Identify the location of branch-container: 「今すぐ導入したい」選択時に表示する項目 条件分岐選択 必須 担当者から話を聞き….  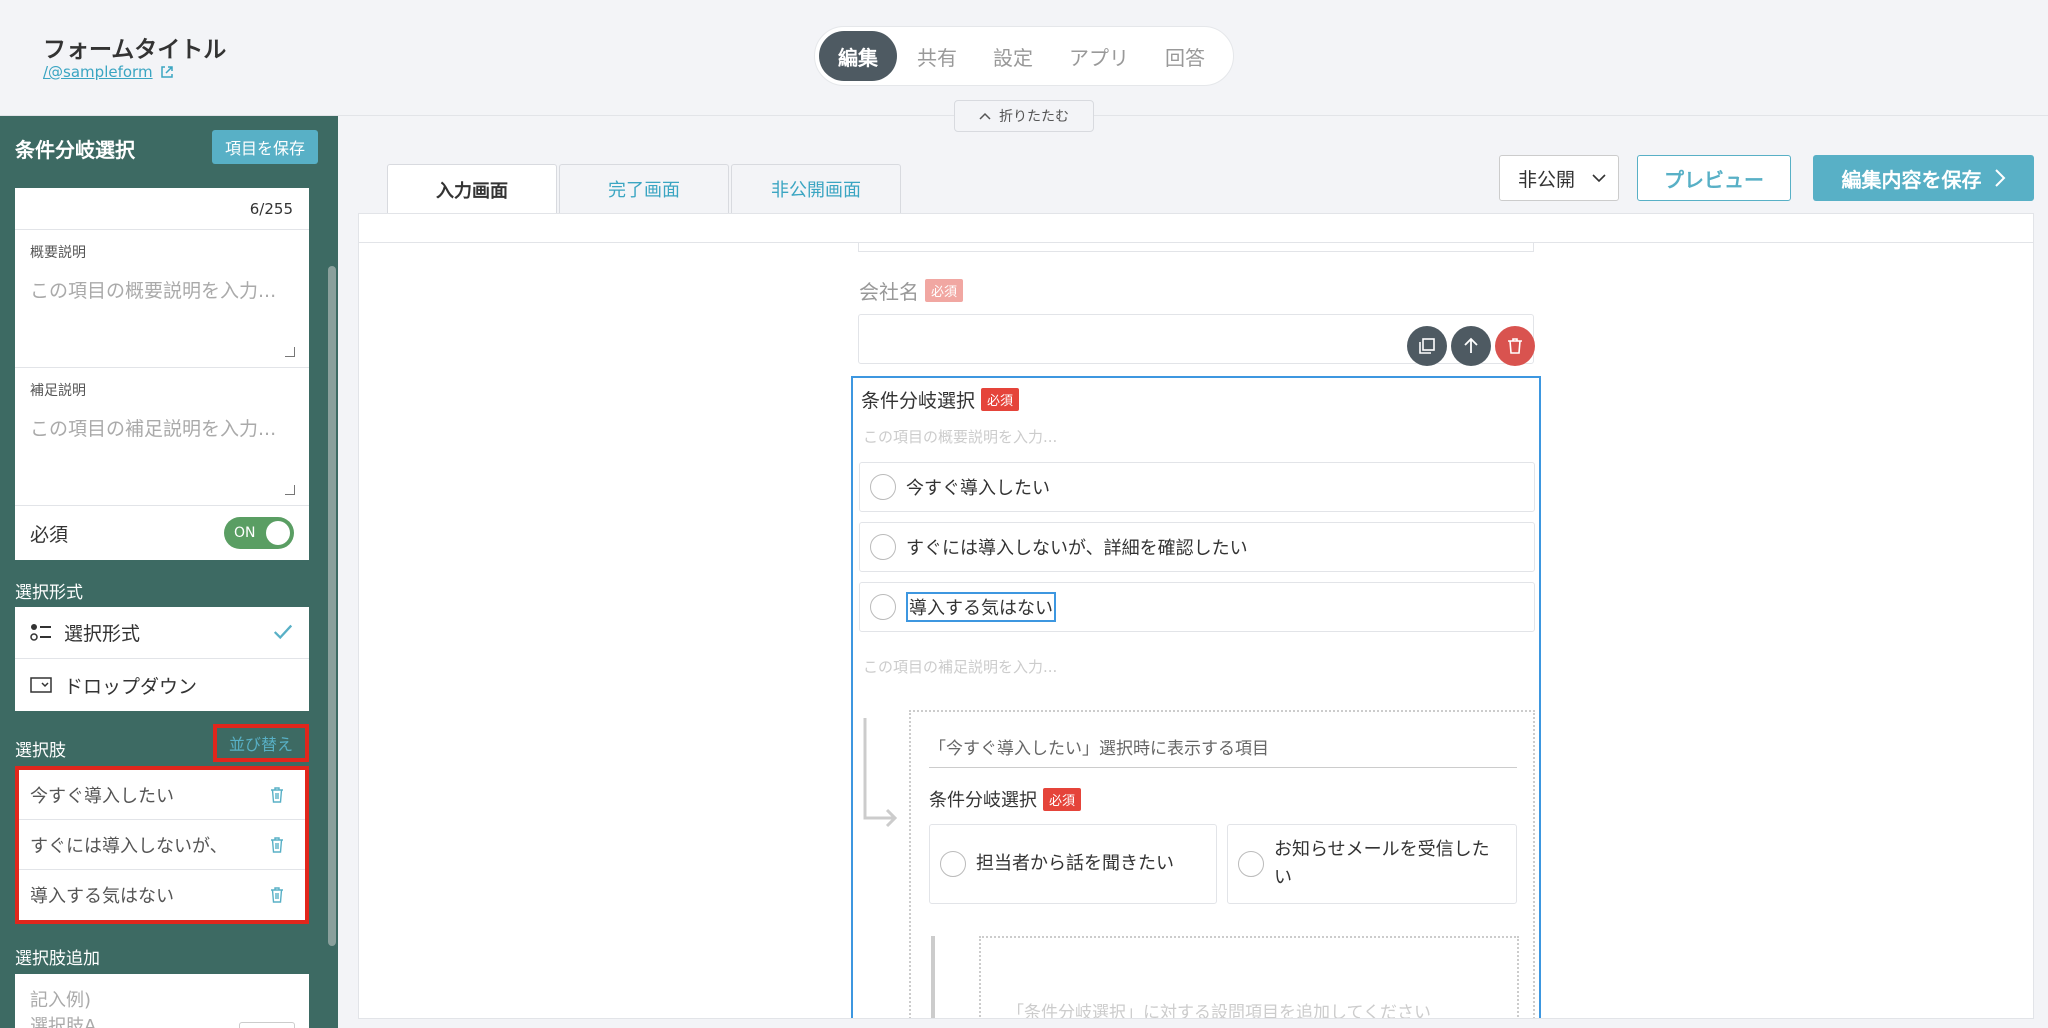
(1222, 864).